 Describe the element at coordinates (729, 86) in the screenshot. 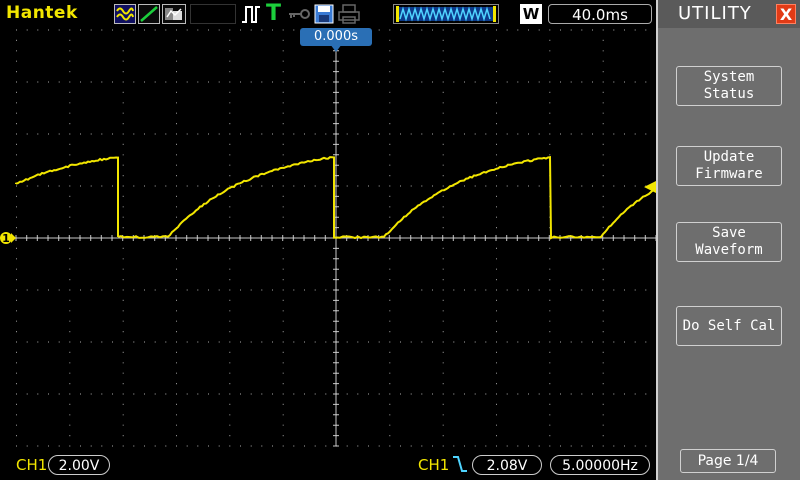

I see `system-status-button: System Status` at that location.